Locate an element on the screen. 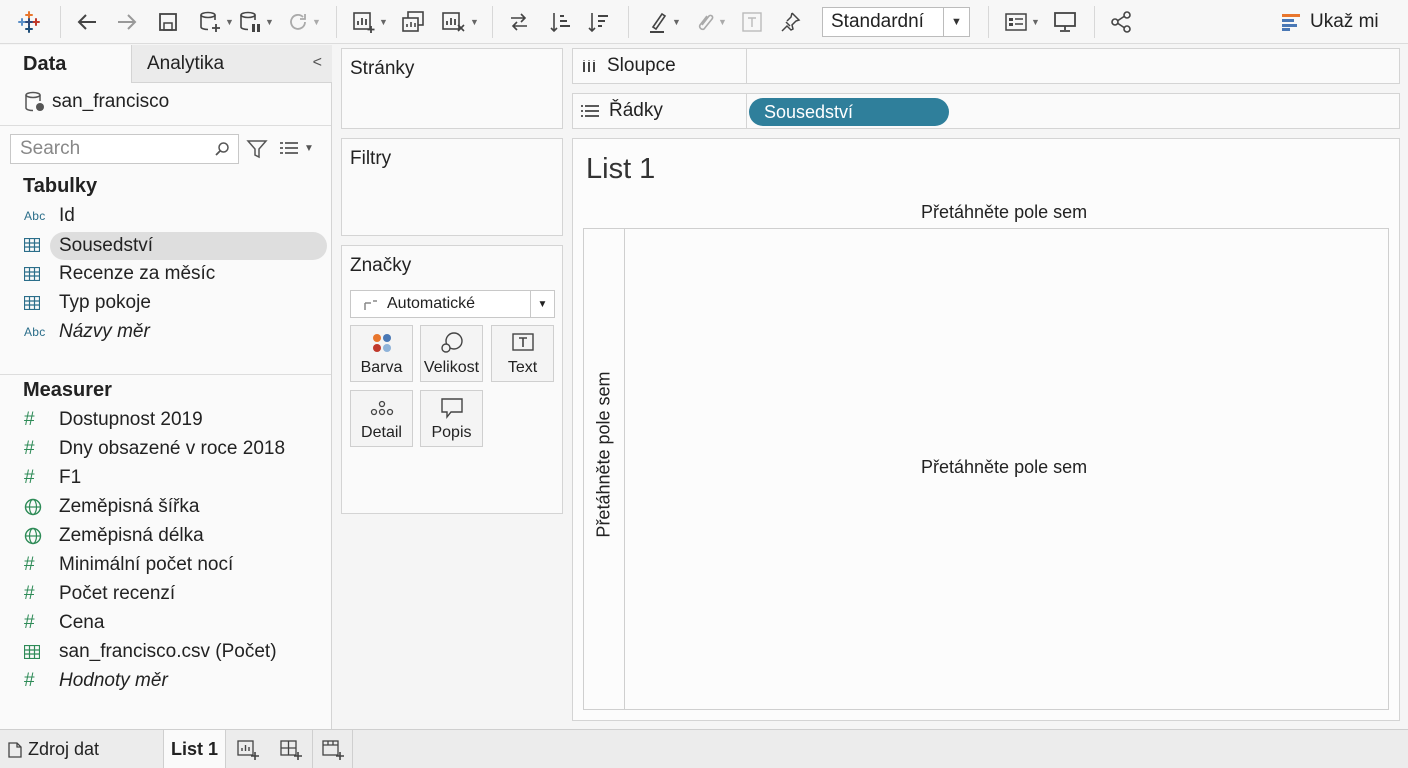 Image resolution: width=1408 pixels, height=768 pixels. drop-zone-columns-label: Přetáhněte pole sem is located at coordinates (1004, 212).